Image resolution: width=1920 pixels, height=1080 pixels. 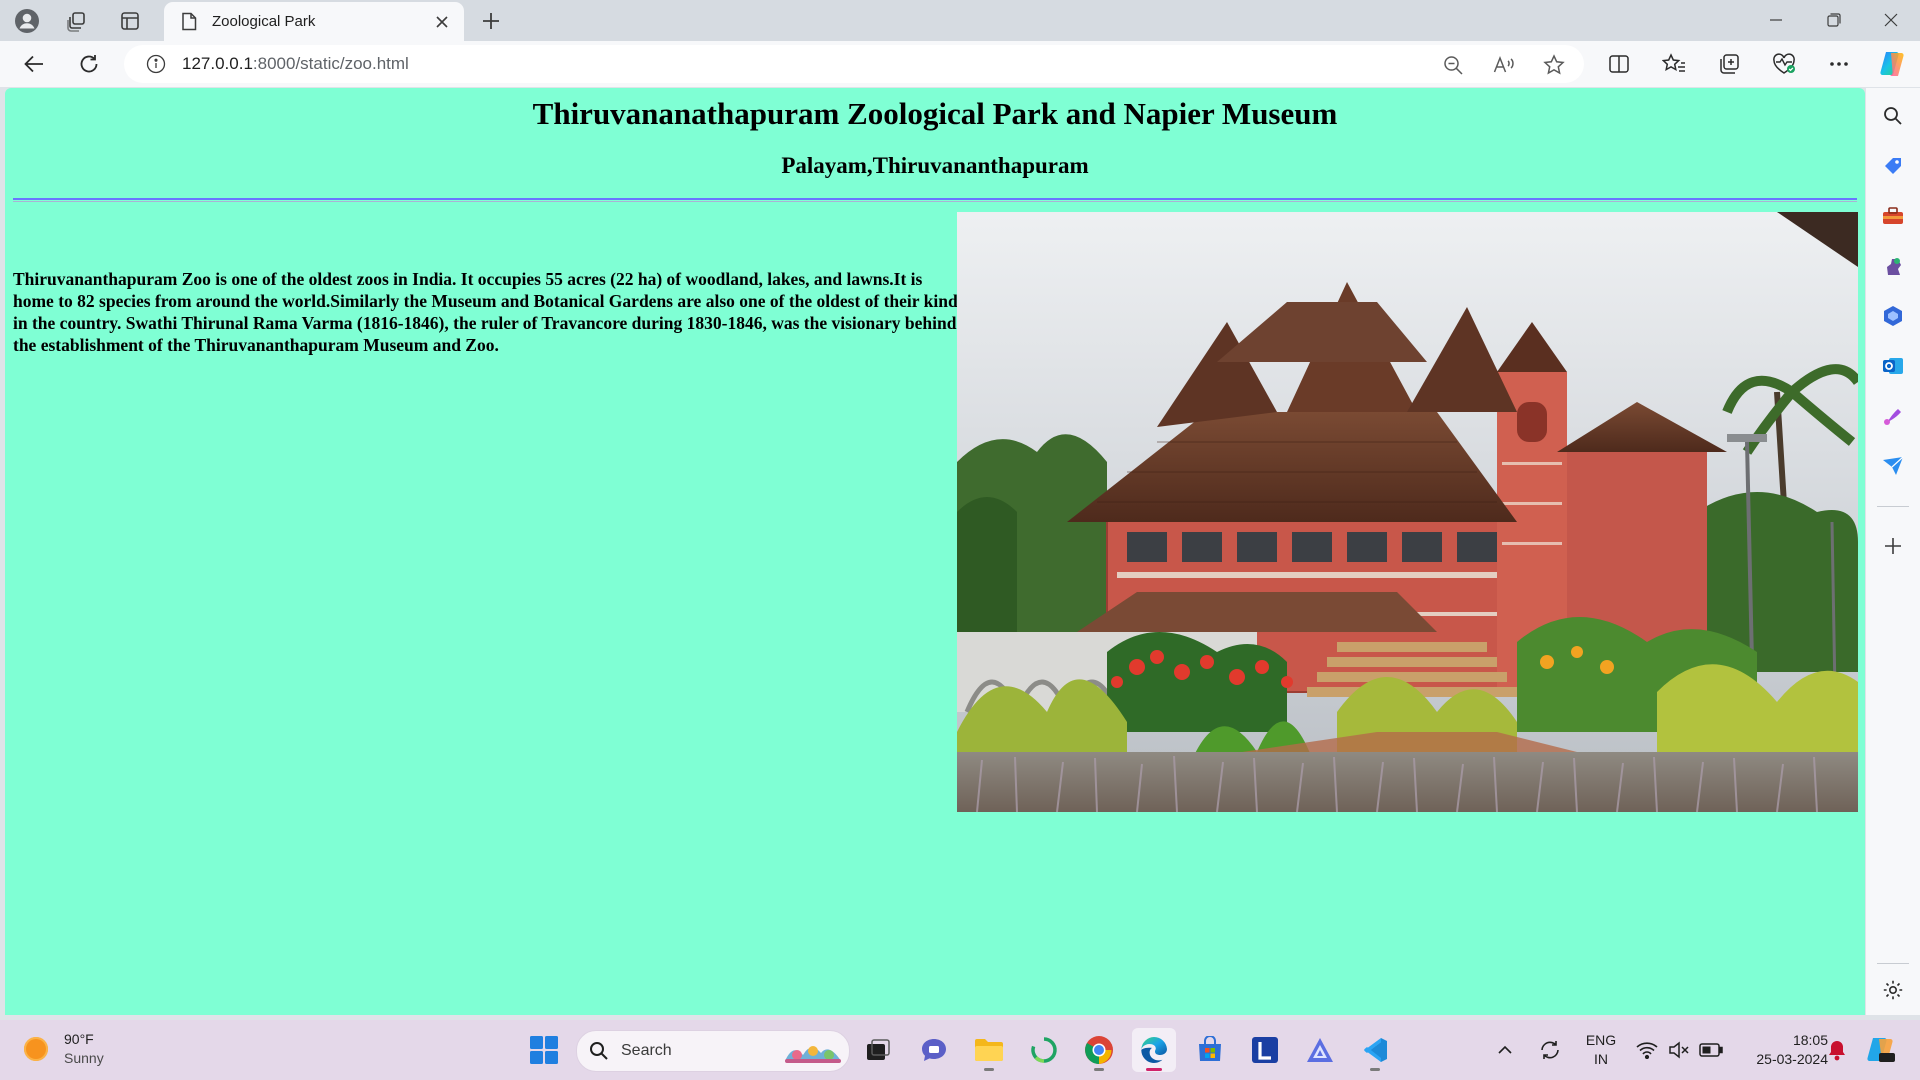 I want to click on region-code: IN, so click(x=1601, y=1059).